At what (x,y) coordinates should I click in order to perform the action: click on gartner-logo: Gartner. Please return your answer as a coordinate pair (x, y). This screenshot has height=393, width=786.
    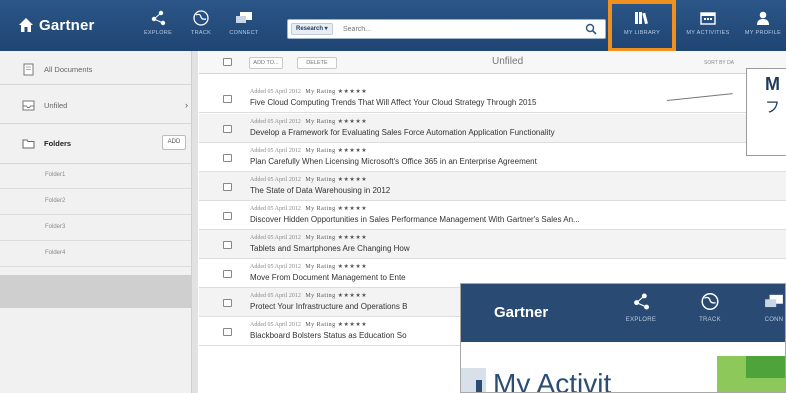
    Looking at the image, I should click on (56, 25).